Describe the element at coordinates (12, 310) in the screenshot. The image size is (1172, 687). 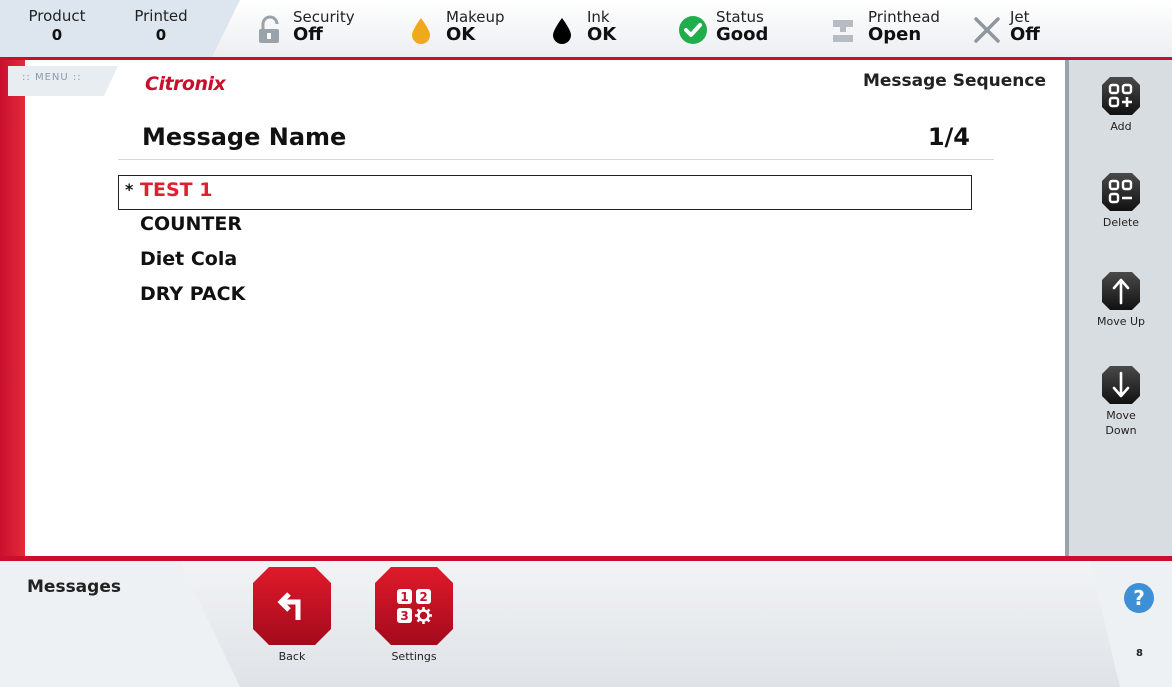
I see `left-frame` at that location.